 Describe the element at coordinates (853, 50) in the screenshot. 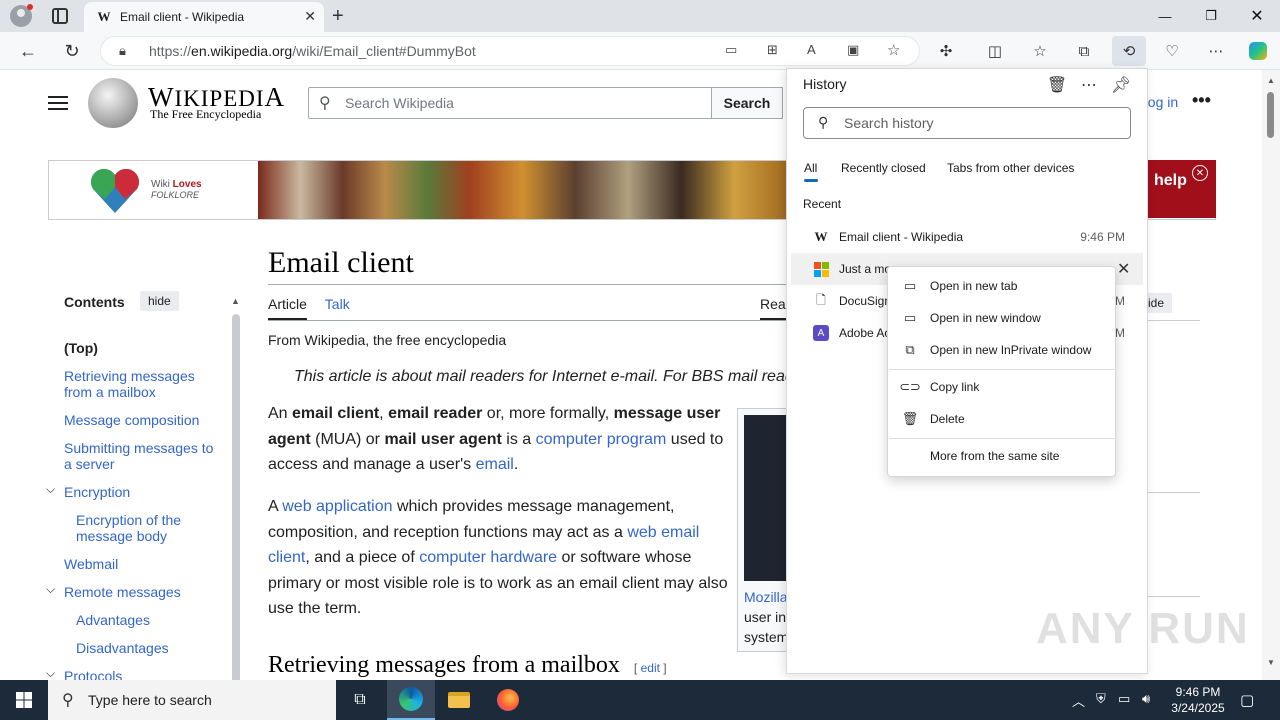

I see `immersive-reader-icon: ▣` at that location.